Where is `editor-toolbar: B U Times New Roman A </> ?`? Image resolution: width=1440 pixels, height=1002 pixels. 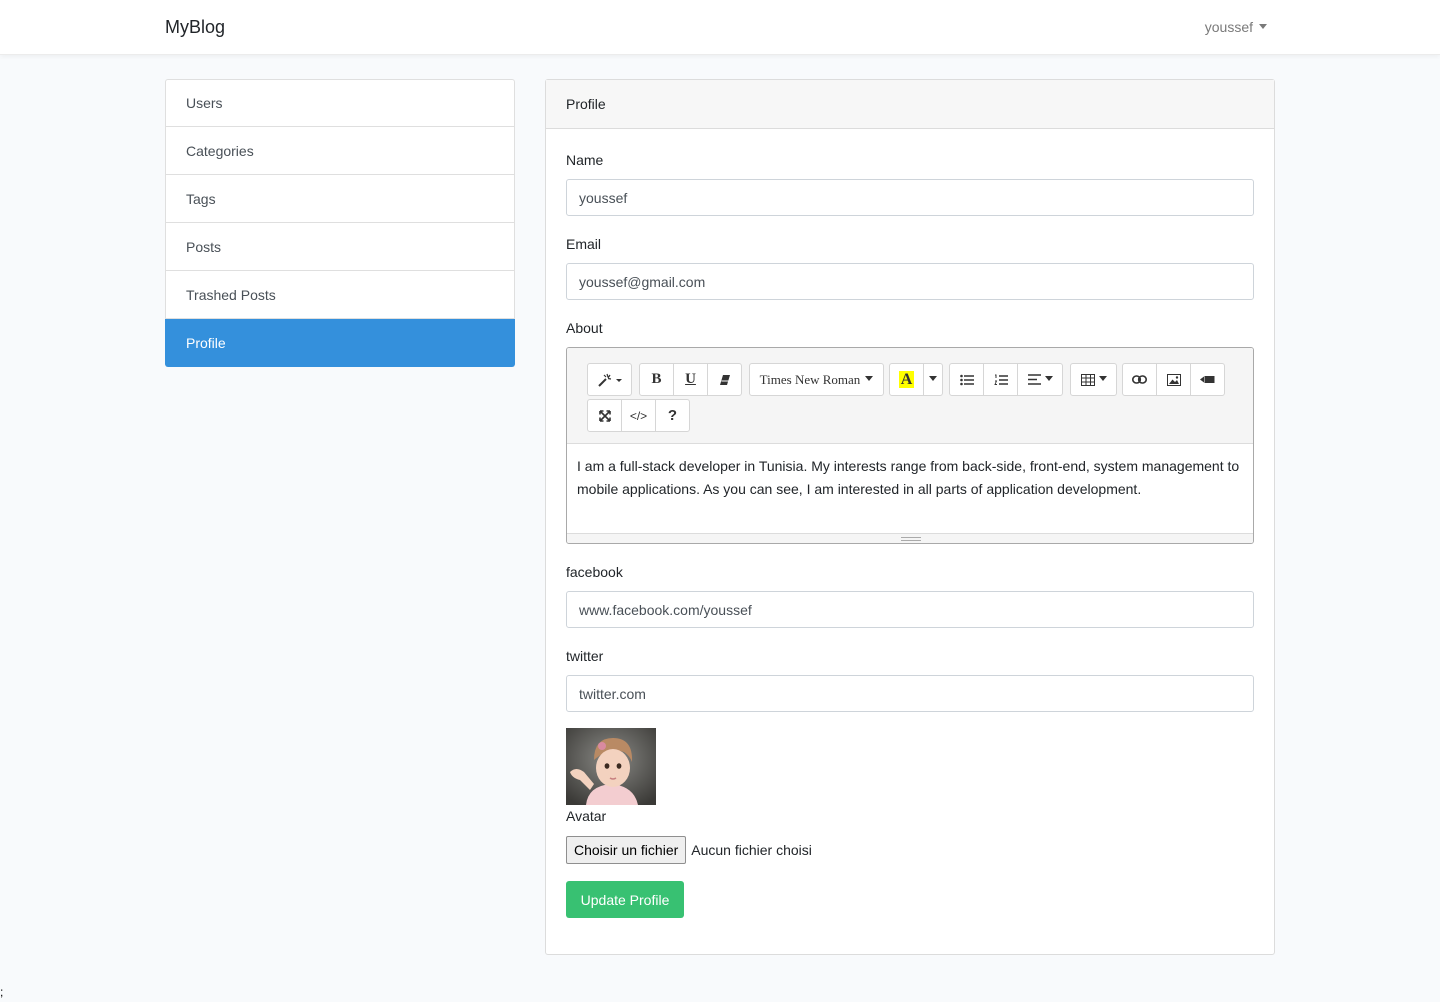
editor-toolbar: B U Times New Roman A </> ? is located at coordinates (910, 396).